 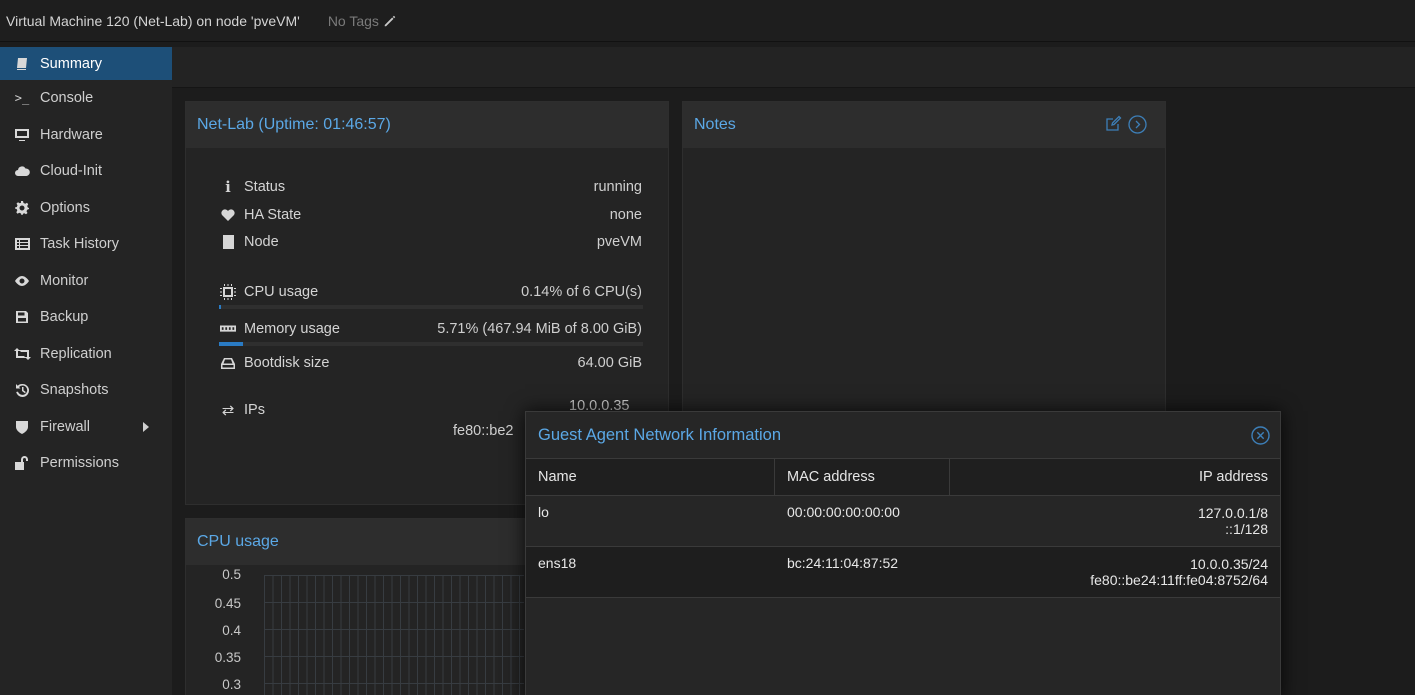 What do you see at coordinates (793, 67) in the screenshot?
I see `content-toolbar` at bounding box center [793, 67].